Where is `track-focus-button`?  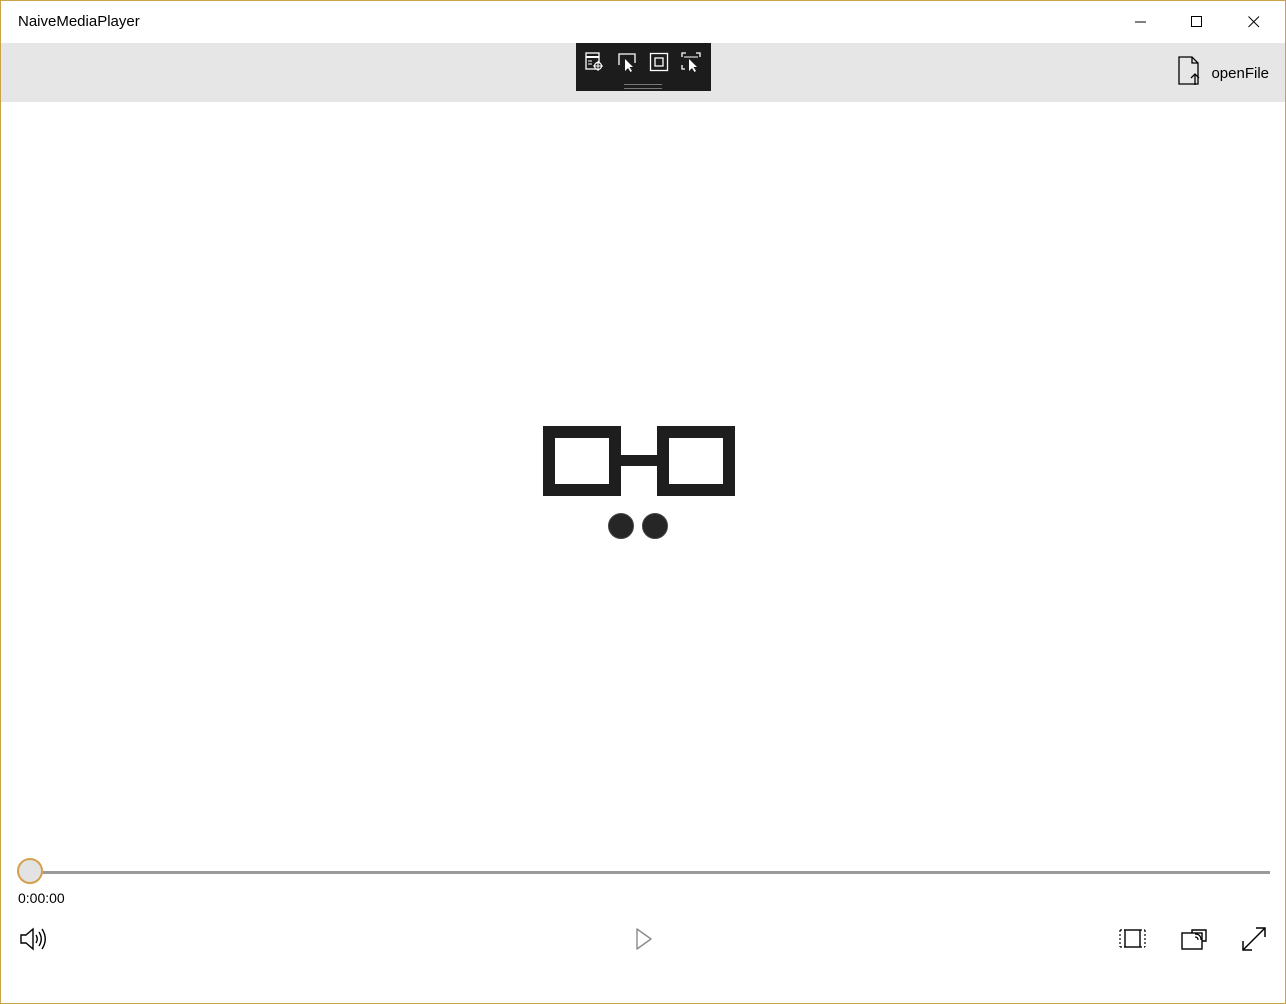
track-focus-button is located at coordinates (691, 64).